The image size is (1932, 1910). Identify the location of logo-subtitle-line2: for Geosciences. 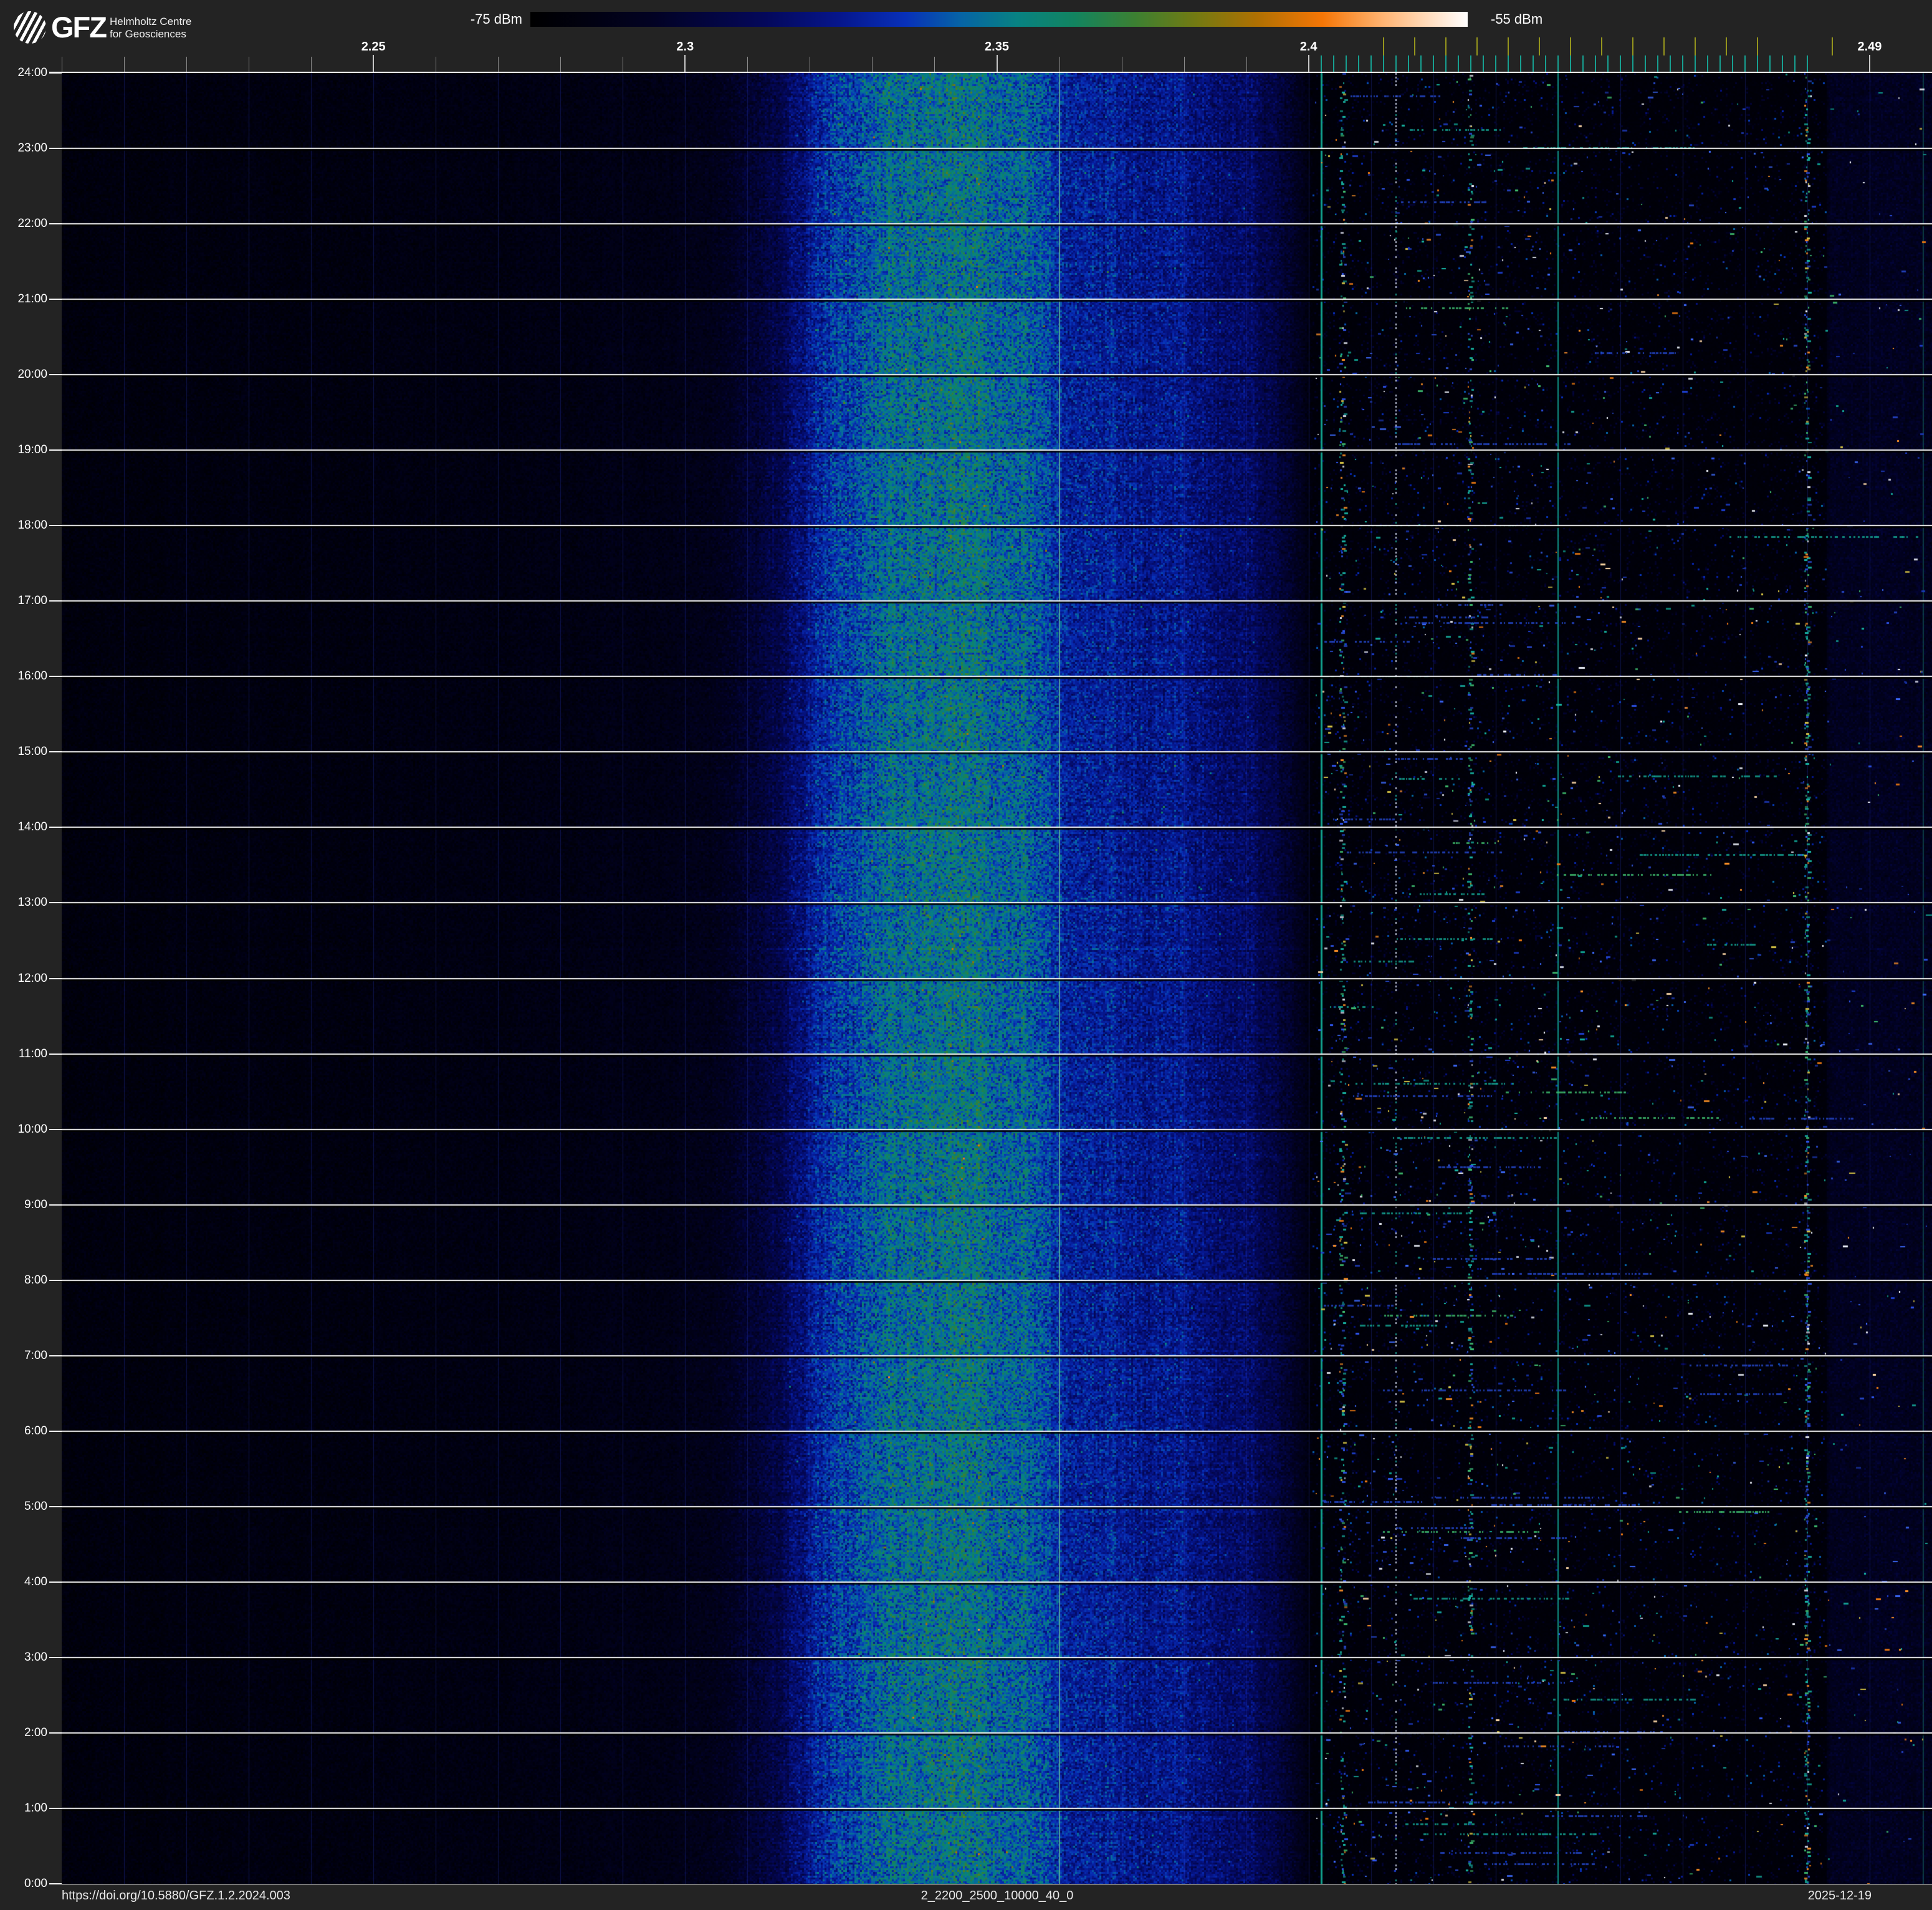
(148, 34).